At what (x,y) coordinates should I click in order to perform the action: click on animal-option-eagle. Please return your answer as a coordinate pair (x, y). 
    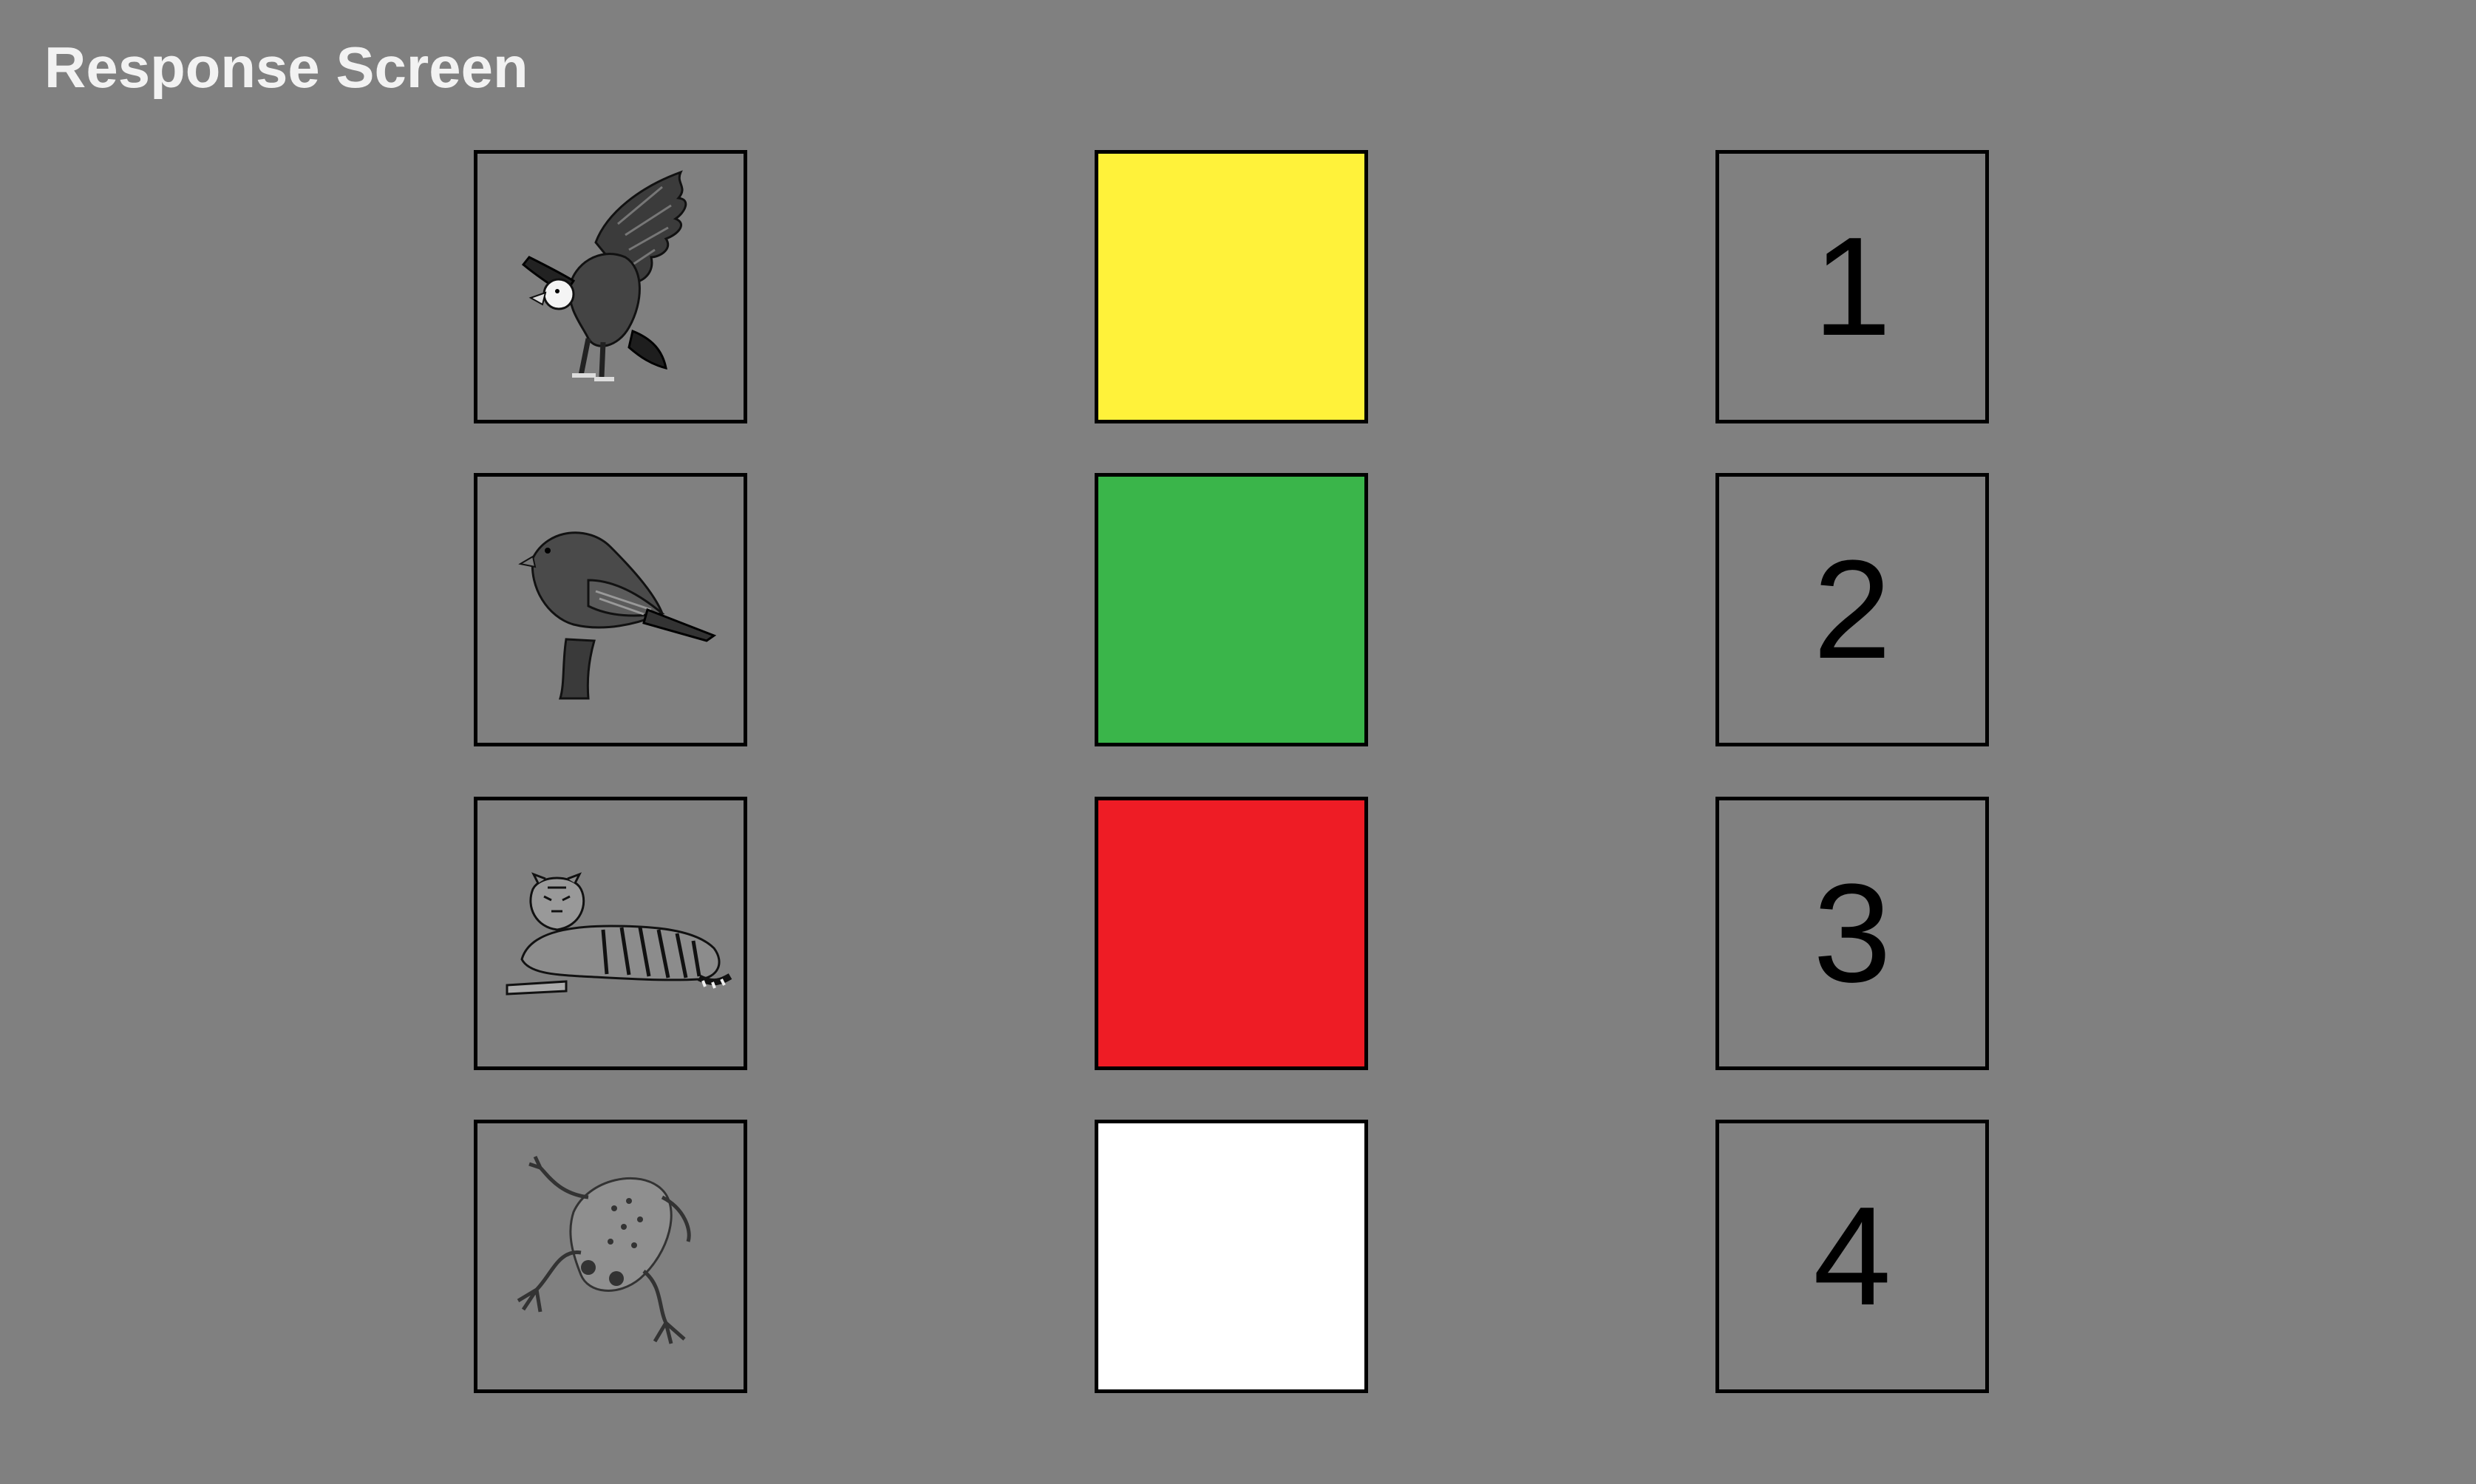
    Looking at the image, I should click on (610, 286).